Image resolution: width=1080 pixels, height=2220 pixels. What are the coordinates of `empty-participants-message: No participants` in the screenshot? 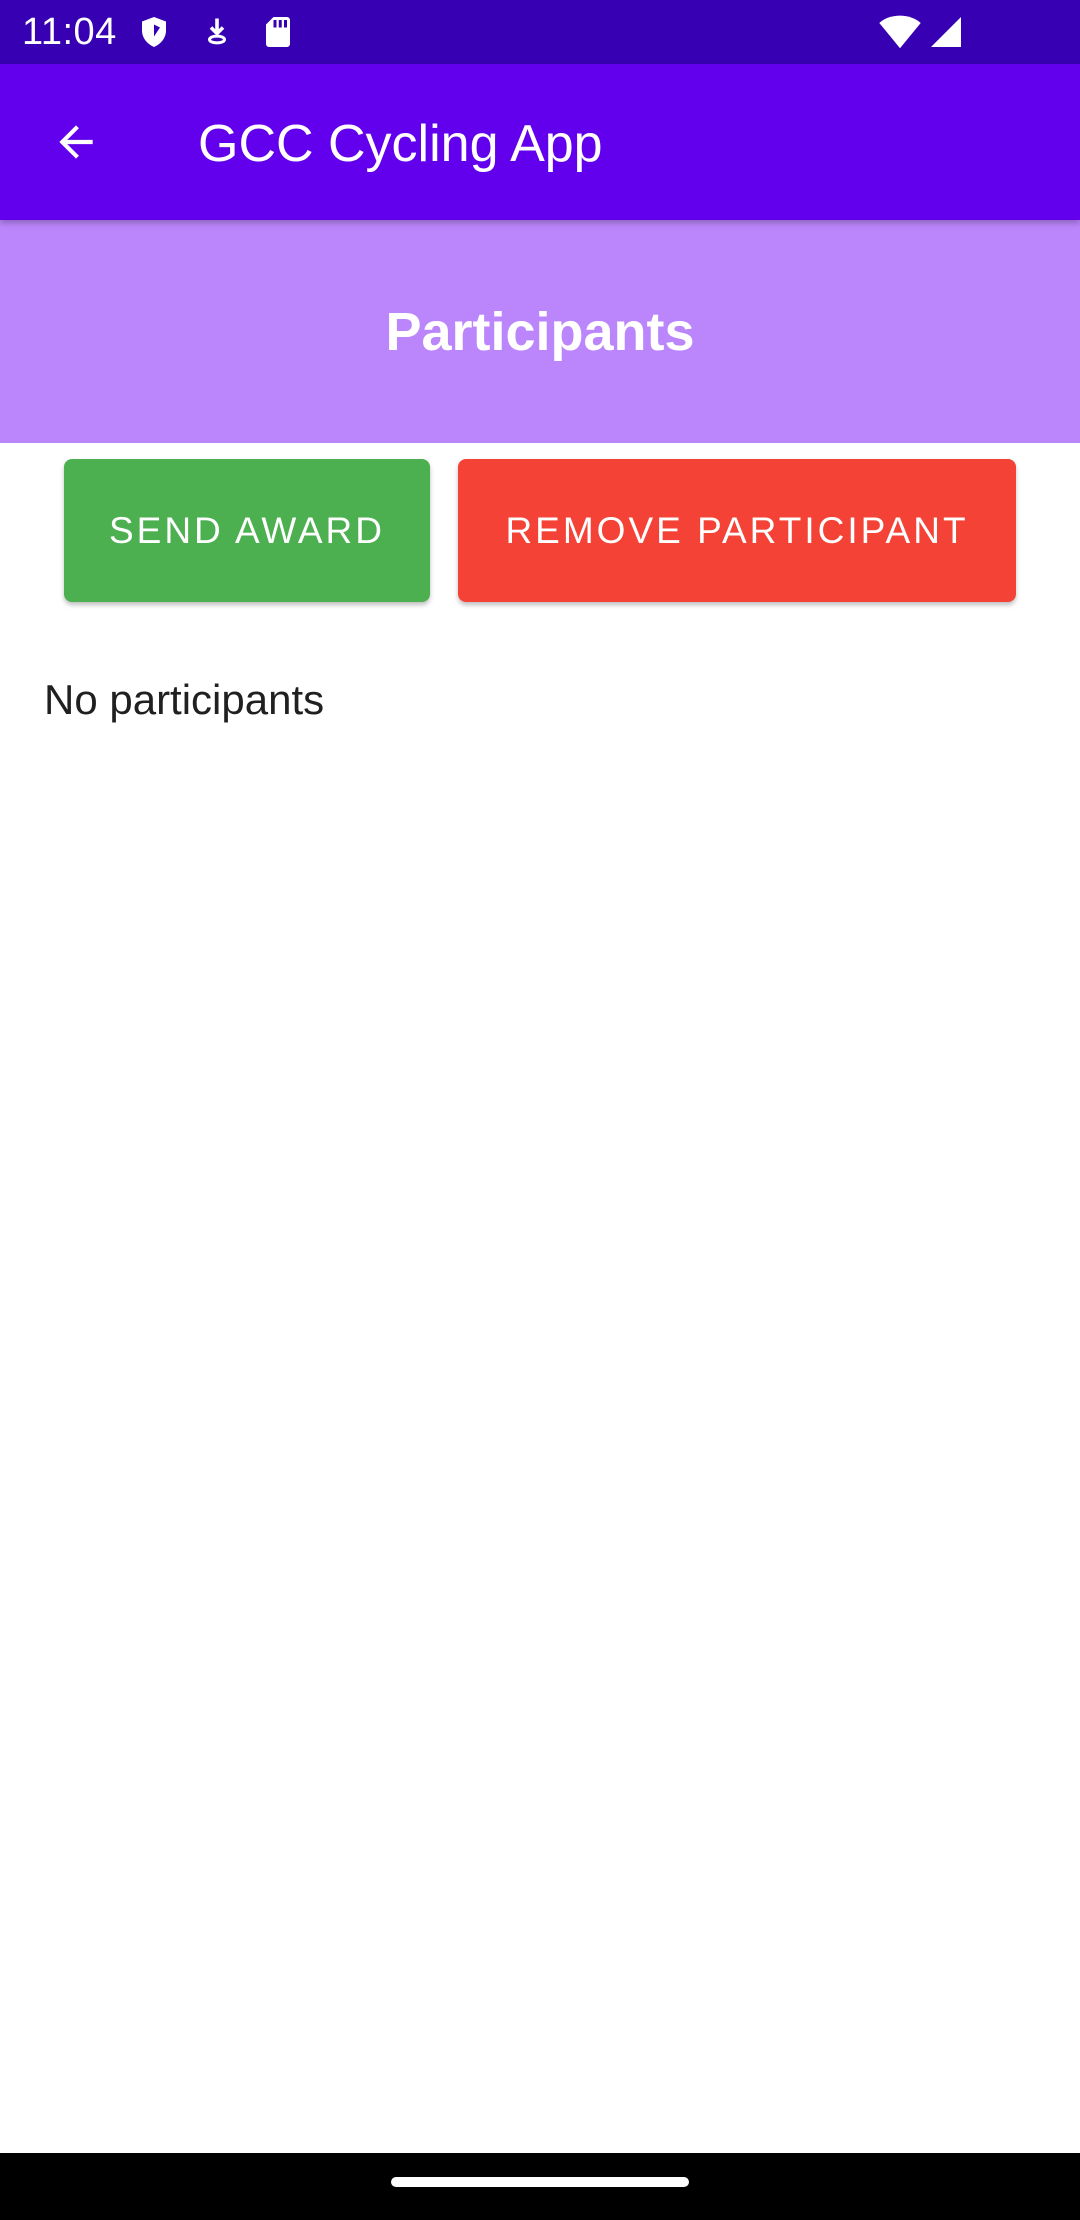 It's located at (184, 699).